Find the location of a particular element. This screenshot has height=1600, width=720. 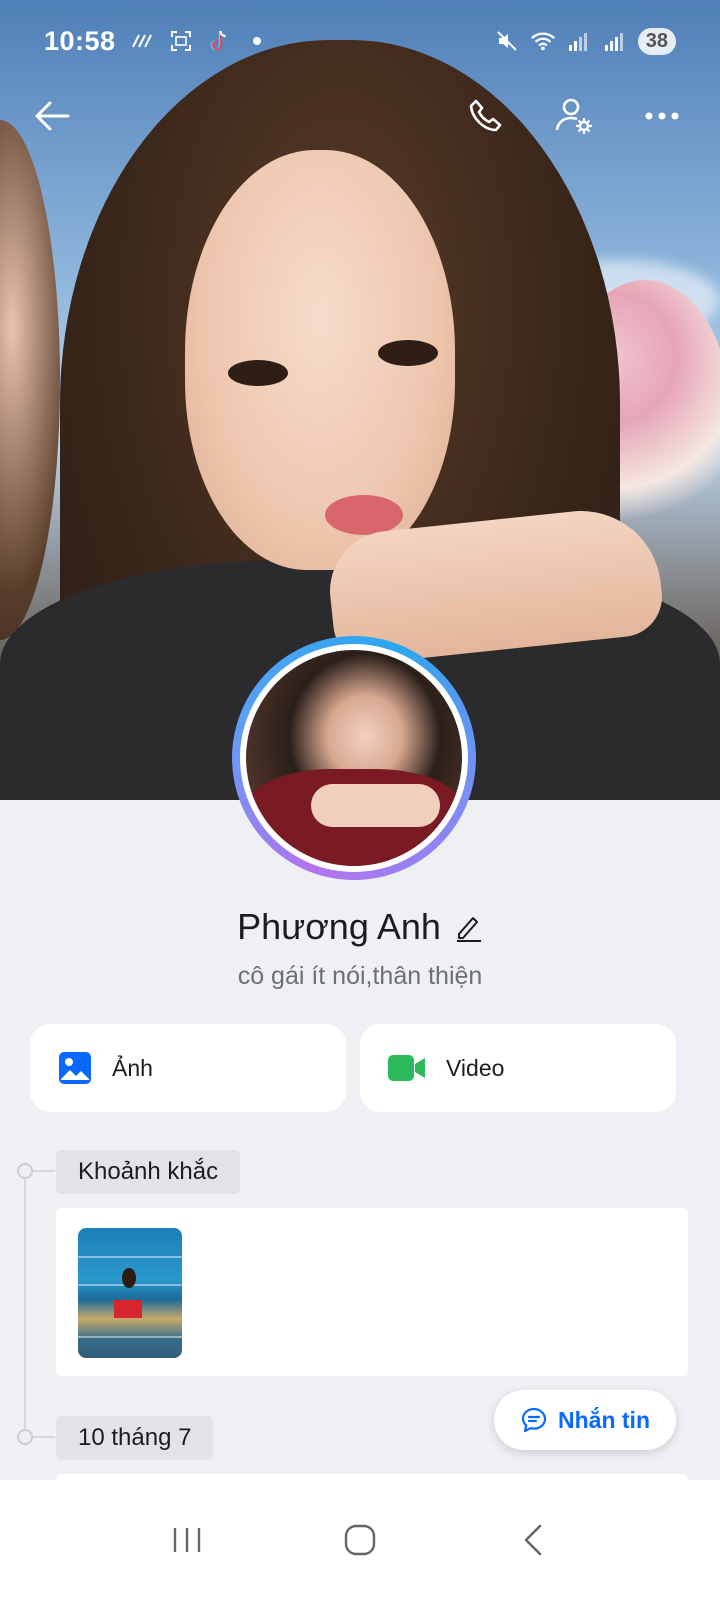

videos-label: Video is located at coordinates (475, 1067).